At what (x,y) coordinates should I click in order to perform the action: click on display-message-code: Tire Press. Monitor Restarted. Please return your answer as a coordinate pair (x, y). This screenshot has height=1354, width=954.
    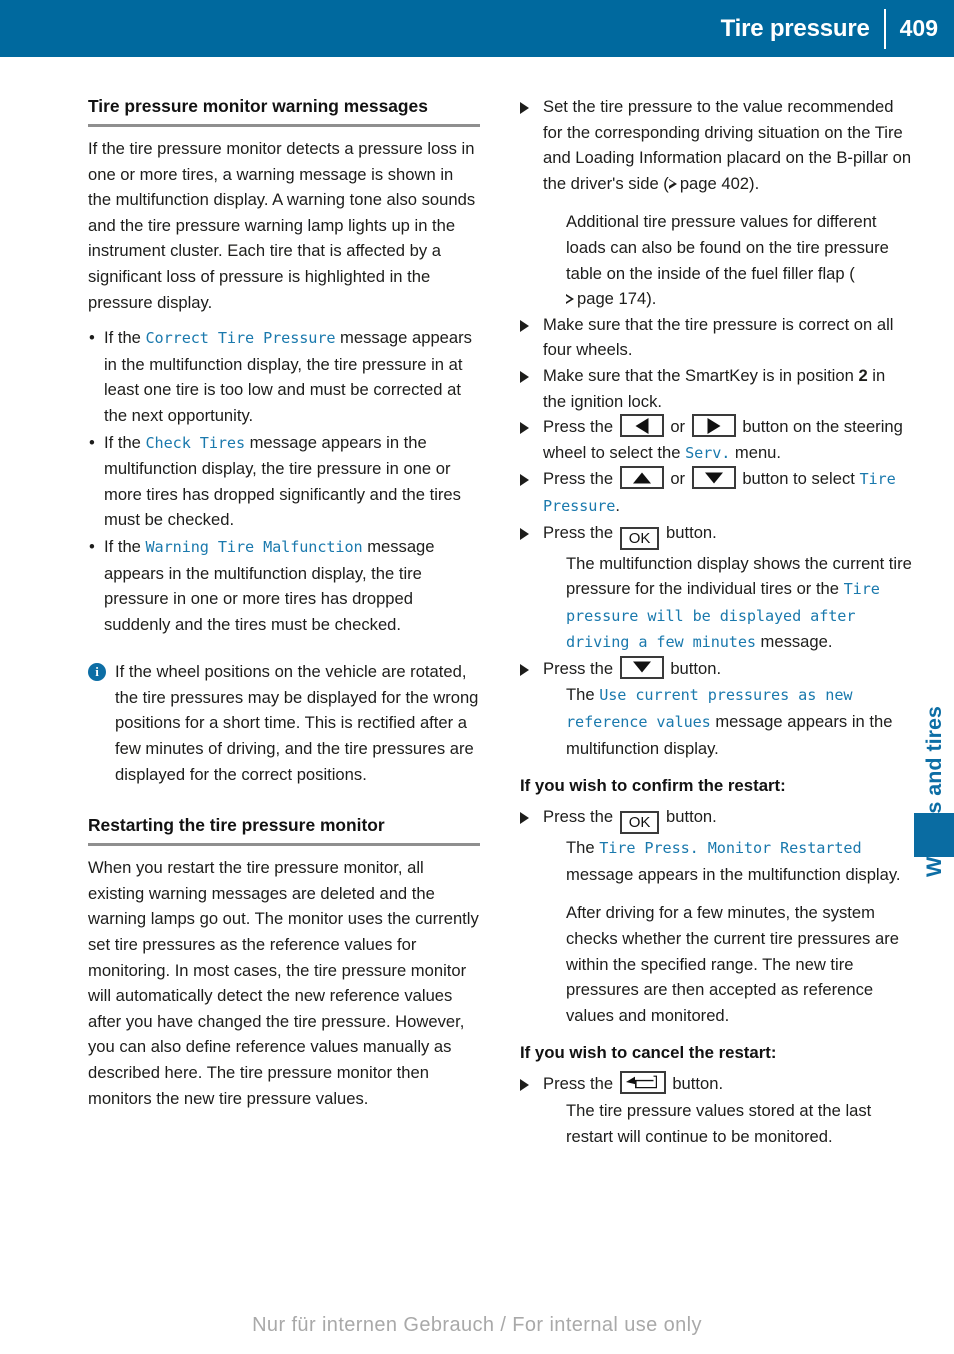
    Looking at the image, I should click on (730, 848).